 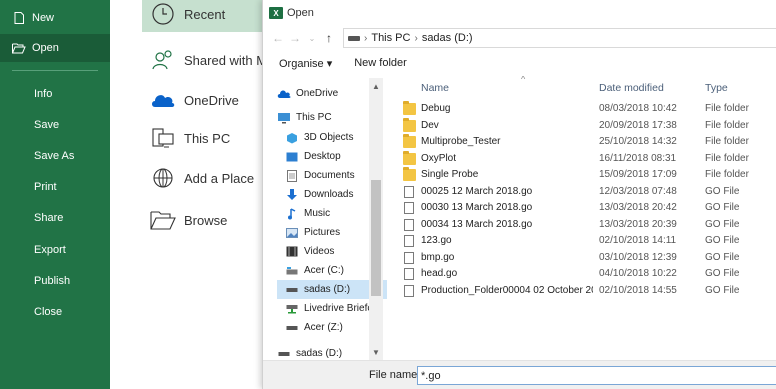 What do you see at coordinates (207, 138) in the screenshot?
I see `location-this-pc-label: This PC` at bounding box center [207, 138].